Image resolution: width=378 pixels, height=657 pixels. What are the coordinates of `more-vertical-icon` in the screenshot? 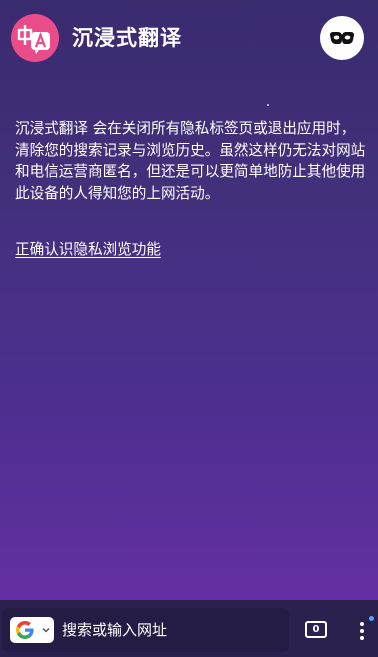 It's located at (362, 624).